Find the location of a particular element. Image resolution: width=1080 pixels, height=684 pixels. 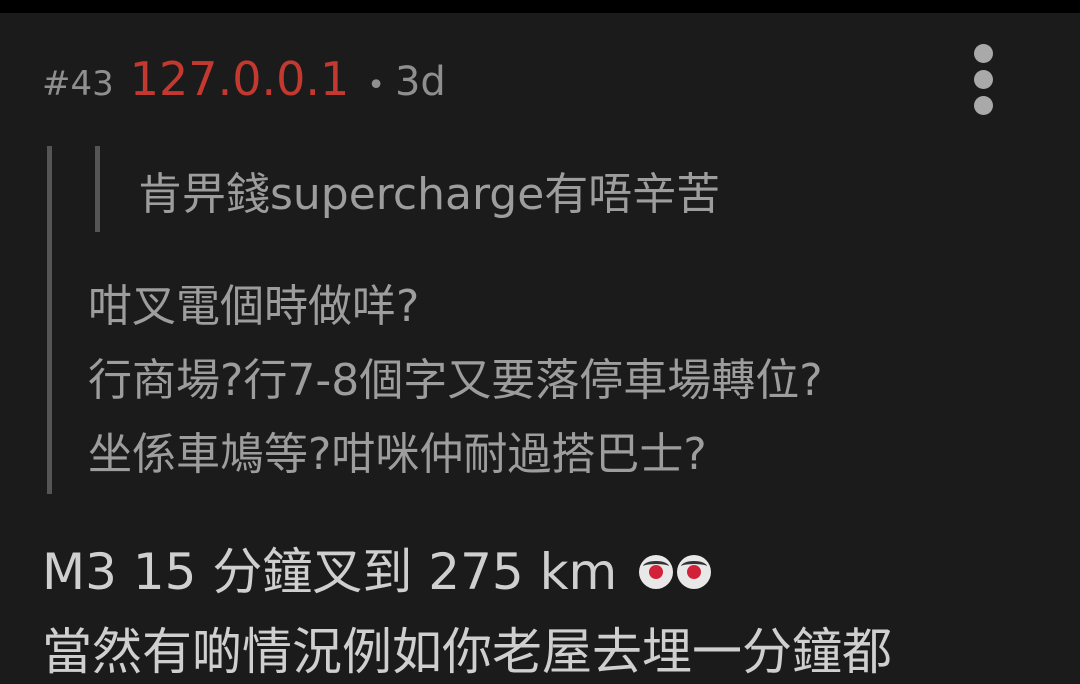

quote-bar-inner is located at coordinates (97, 189).